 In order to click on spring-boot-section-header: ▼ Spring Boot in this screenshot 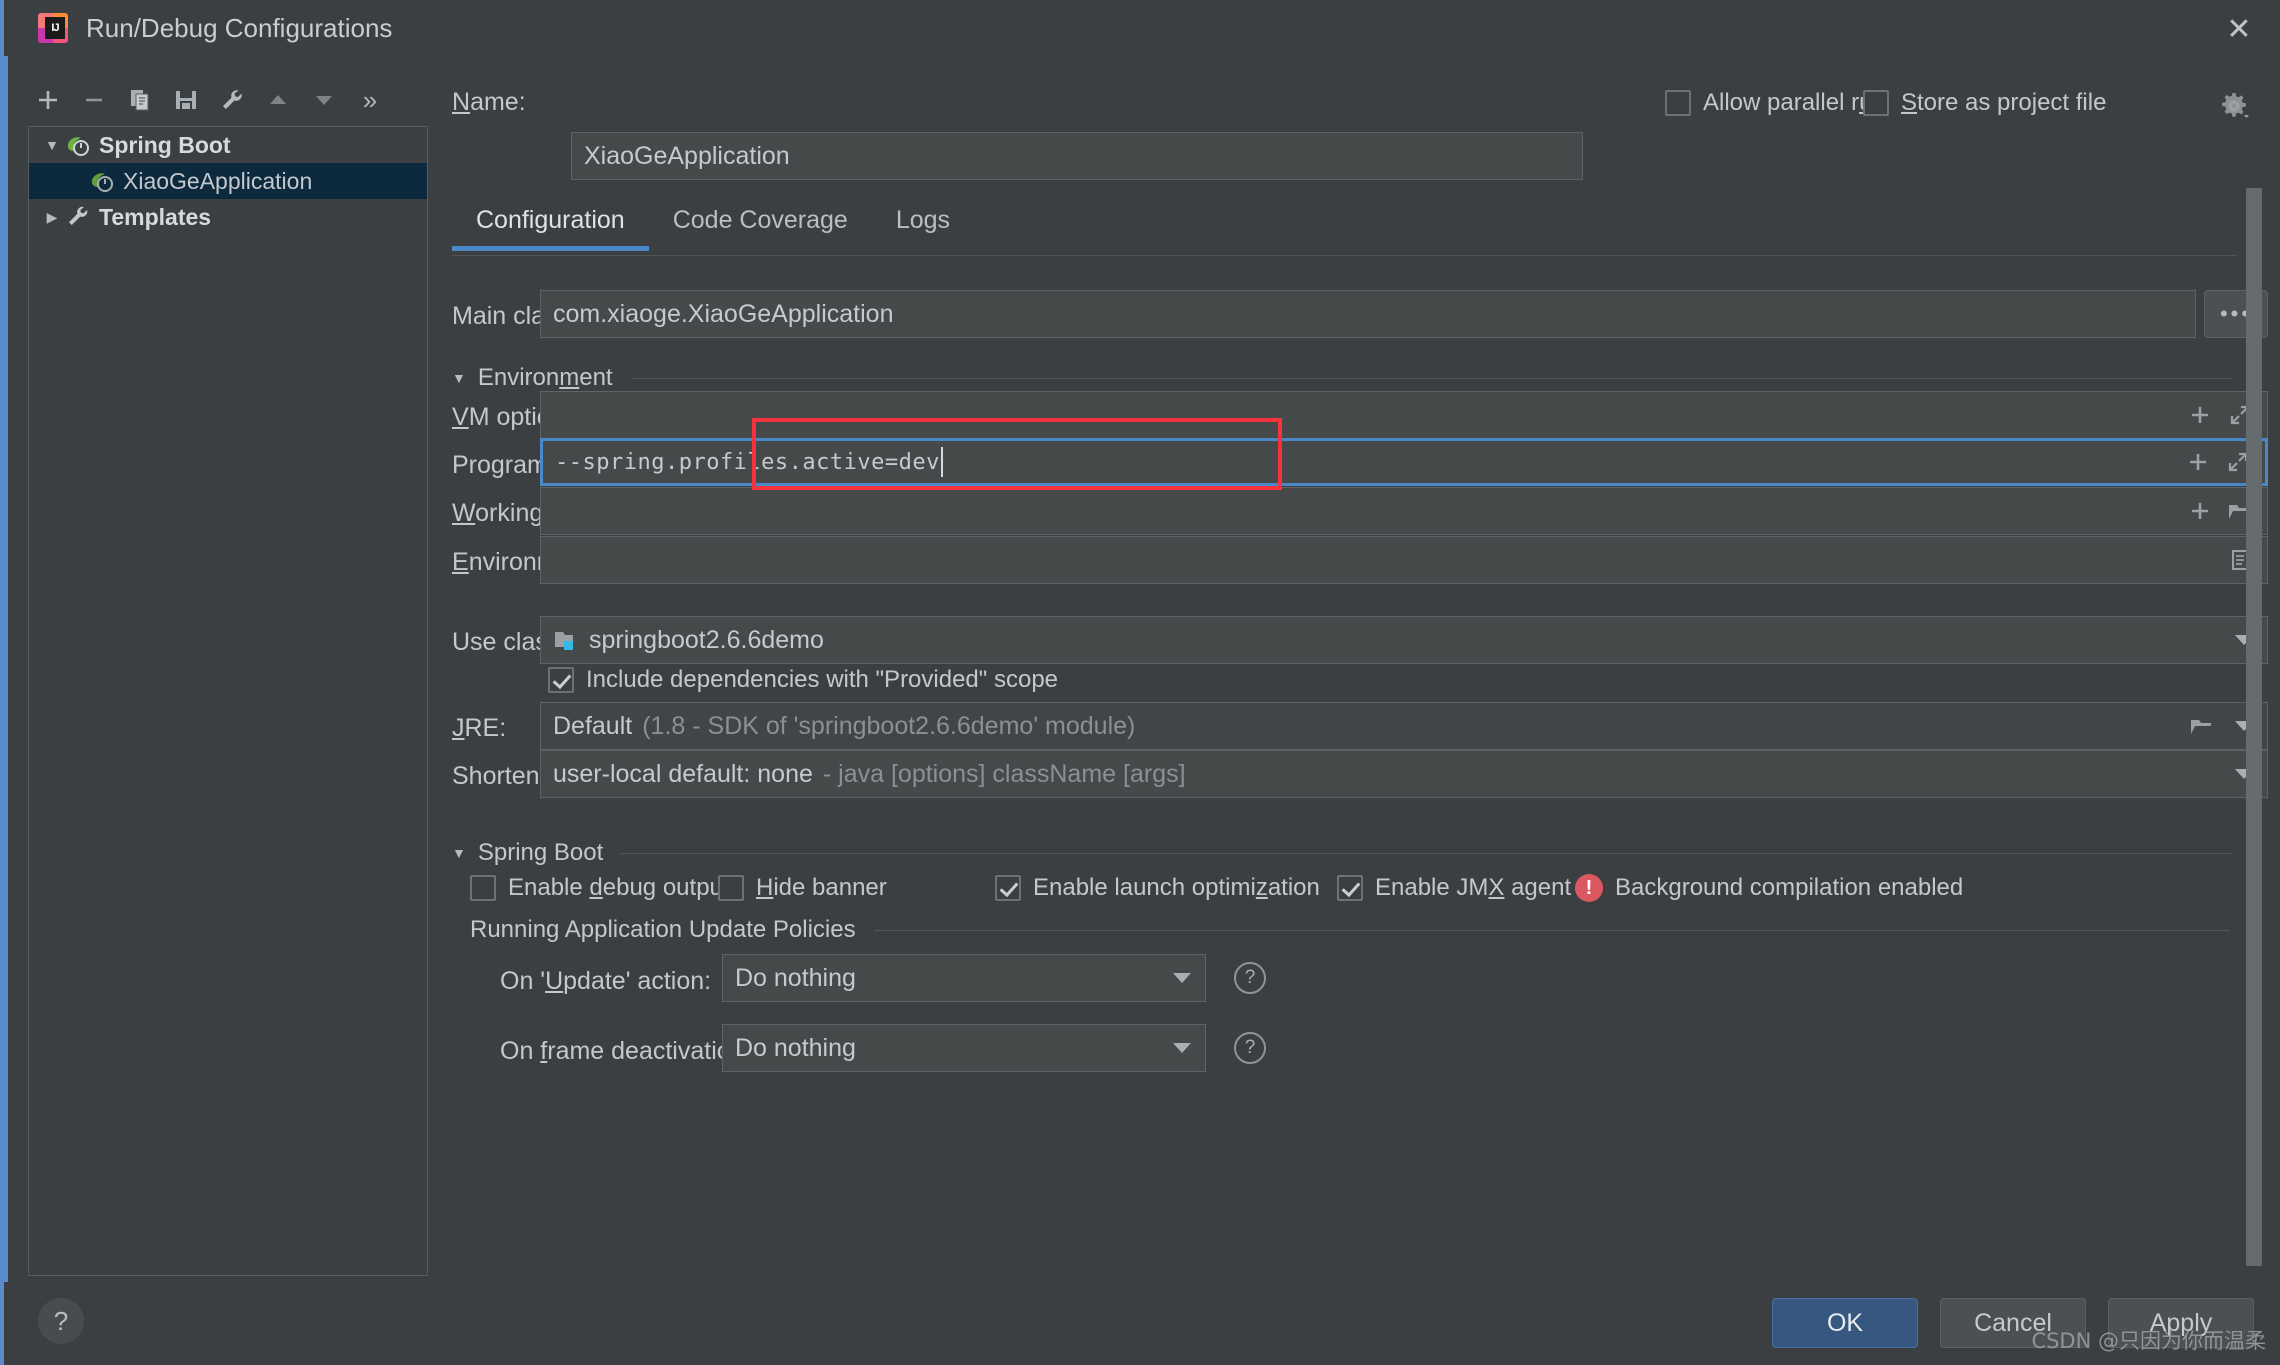, I will do `click(1342, 853)`.